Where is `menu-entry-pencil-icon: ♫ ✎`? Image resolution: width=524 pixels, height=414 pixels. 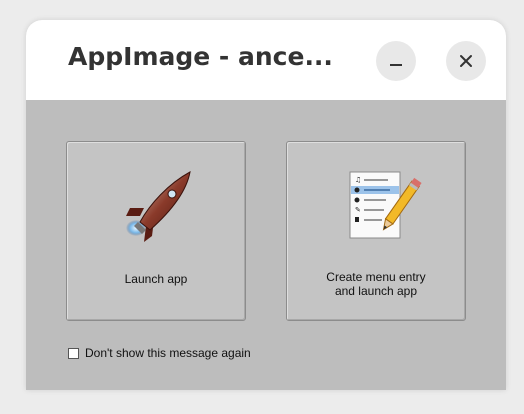 menu-entry-pencil-icon: ♫ ✎ is located at coordinates (376, 205).